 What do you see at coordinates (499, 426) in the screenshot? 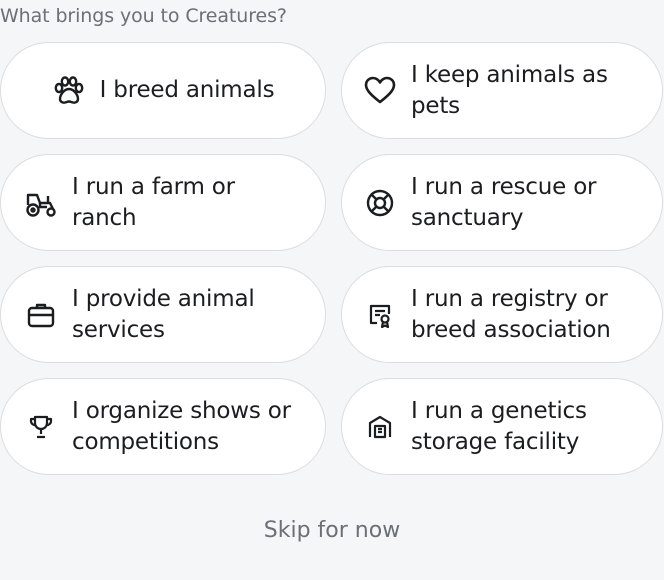
I see `option-label: I run a genetics storage facility` at bounding box center [499, 426].